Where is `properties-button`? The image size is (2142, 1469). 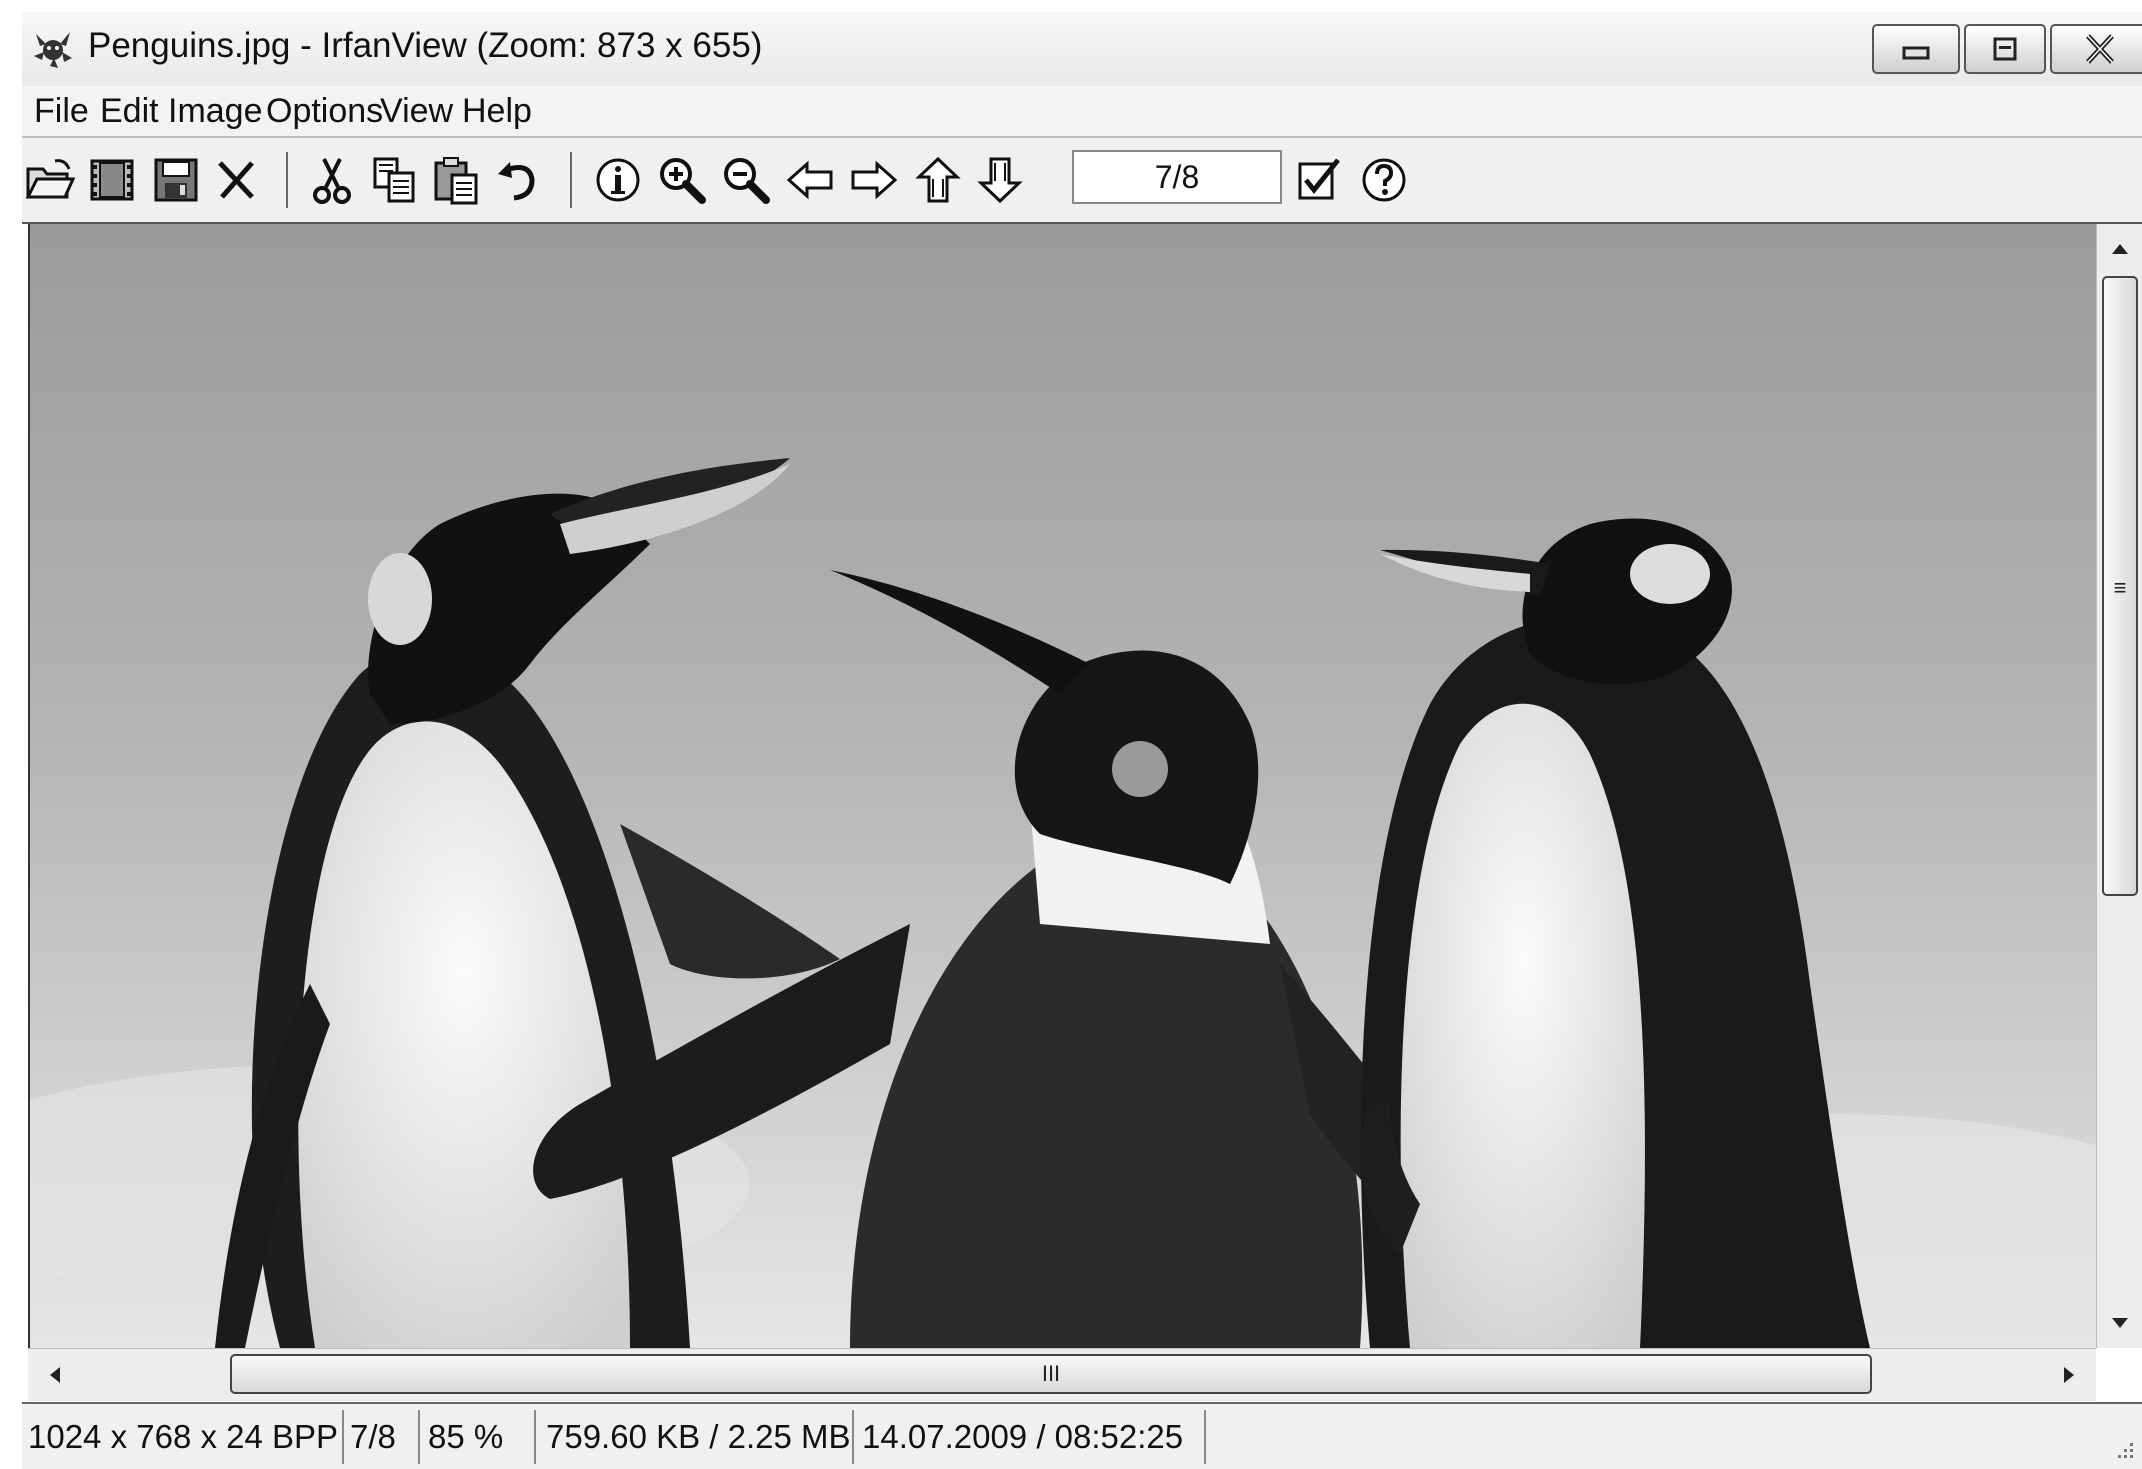
properties-button is located at coordinates (1320, 180).